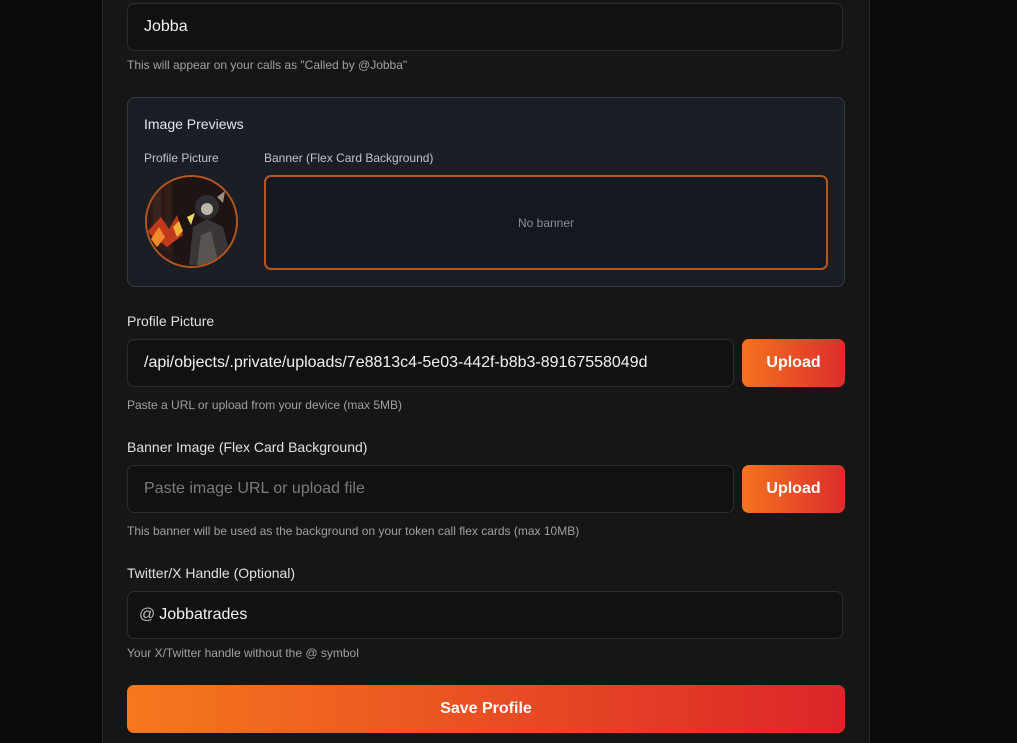 Image resolution: width=1017 pixels, height=743 pixels. I want to click on banner-preview: No banner, so click(546, 222).